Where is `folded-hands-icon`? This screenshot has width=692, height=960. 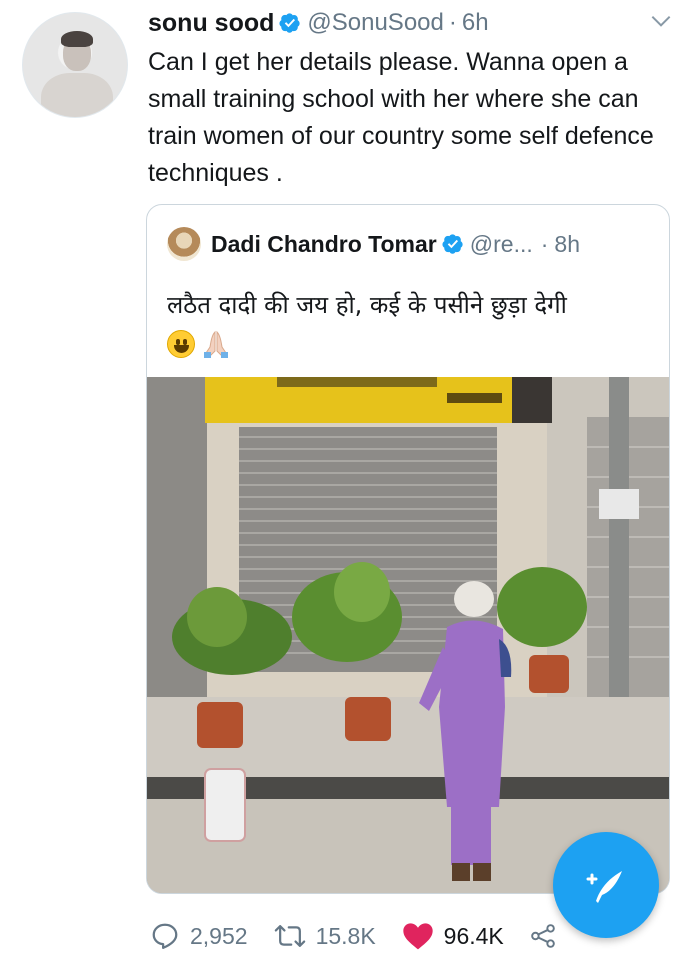 folded-hands-icon is located at coordinates (216, 344).